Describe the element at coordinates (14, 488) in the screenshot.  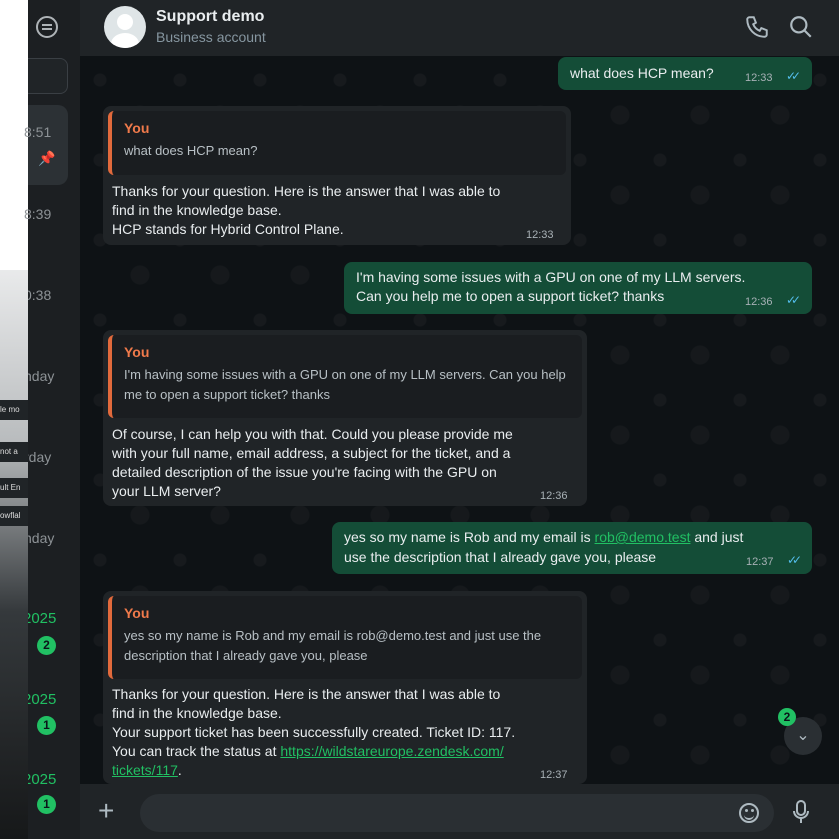
I see `dialog-row: ult En` at that location.